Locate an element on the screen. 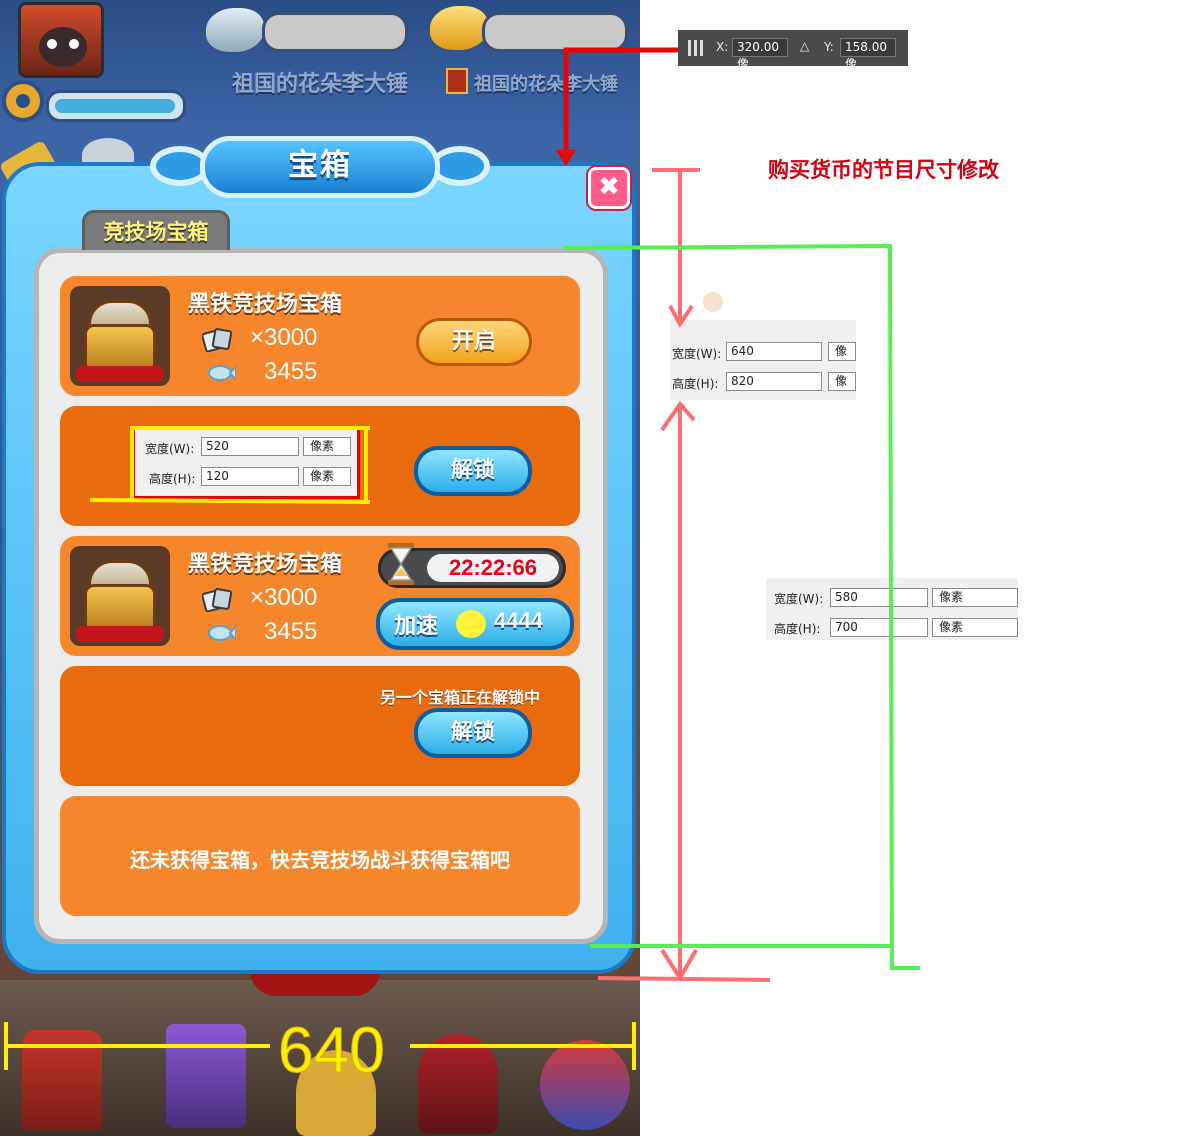 The image size is (1200, 1136). ps-position-toolbar: X: 320.00 像 △ Y: 158.00 像 is located at coordinates (793, 50).